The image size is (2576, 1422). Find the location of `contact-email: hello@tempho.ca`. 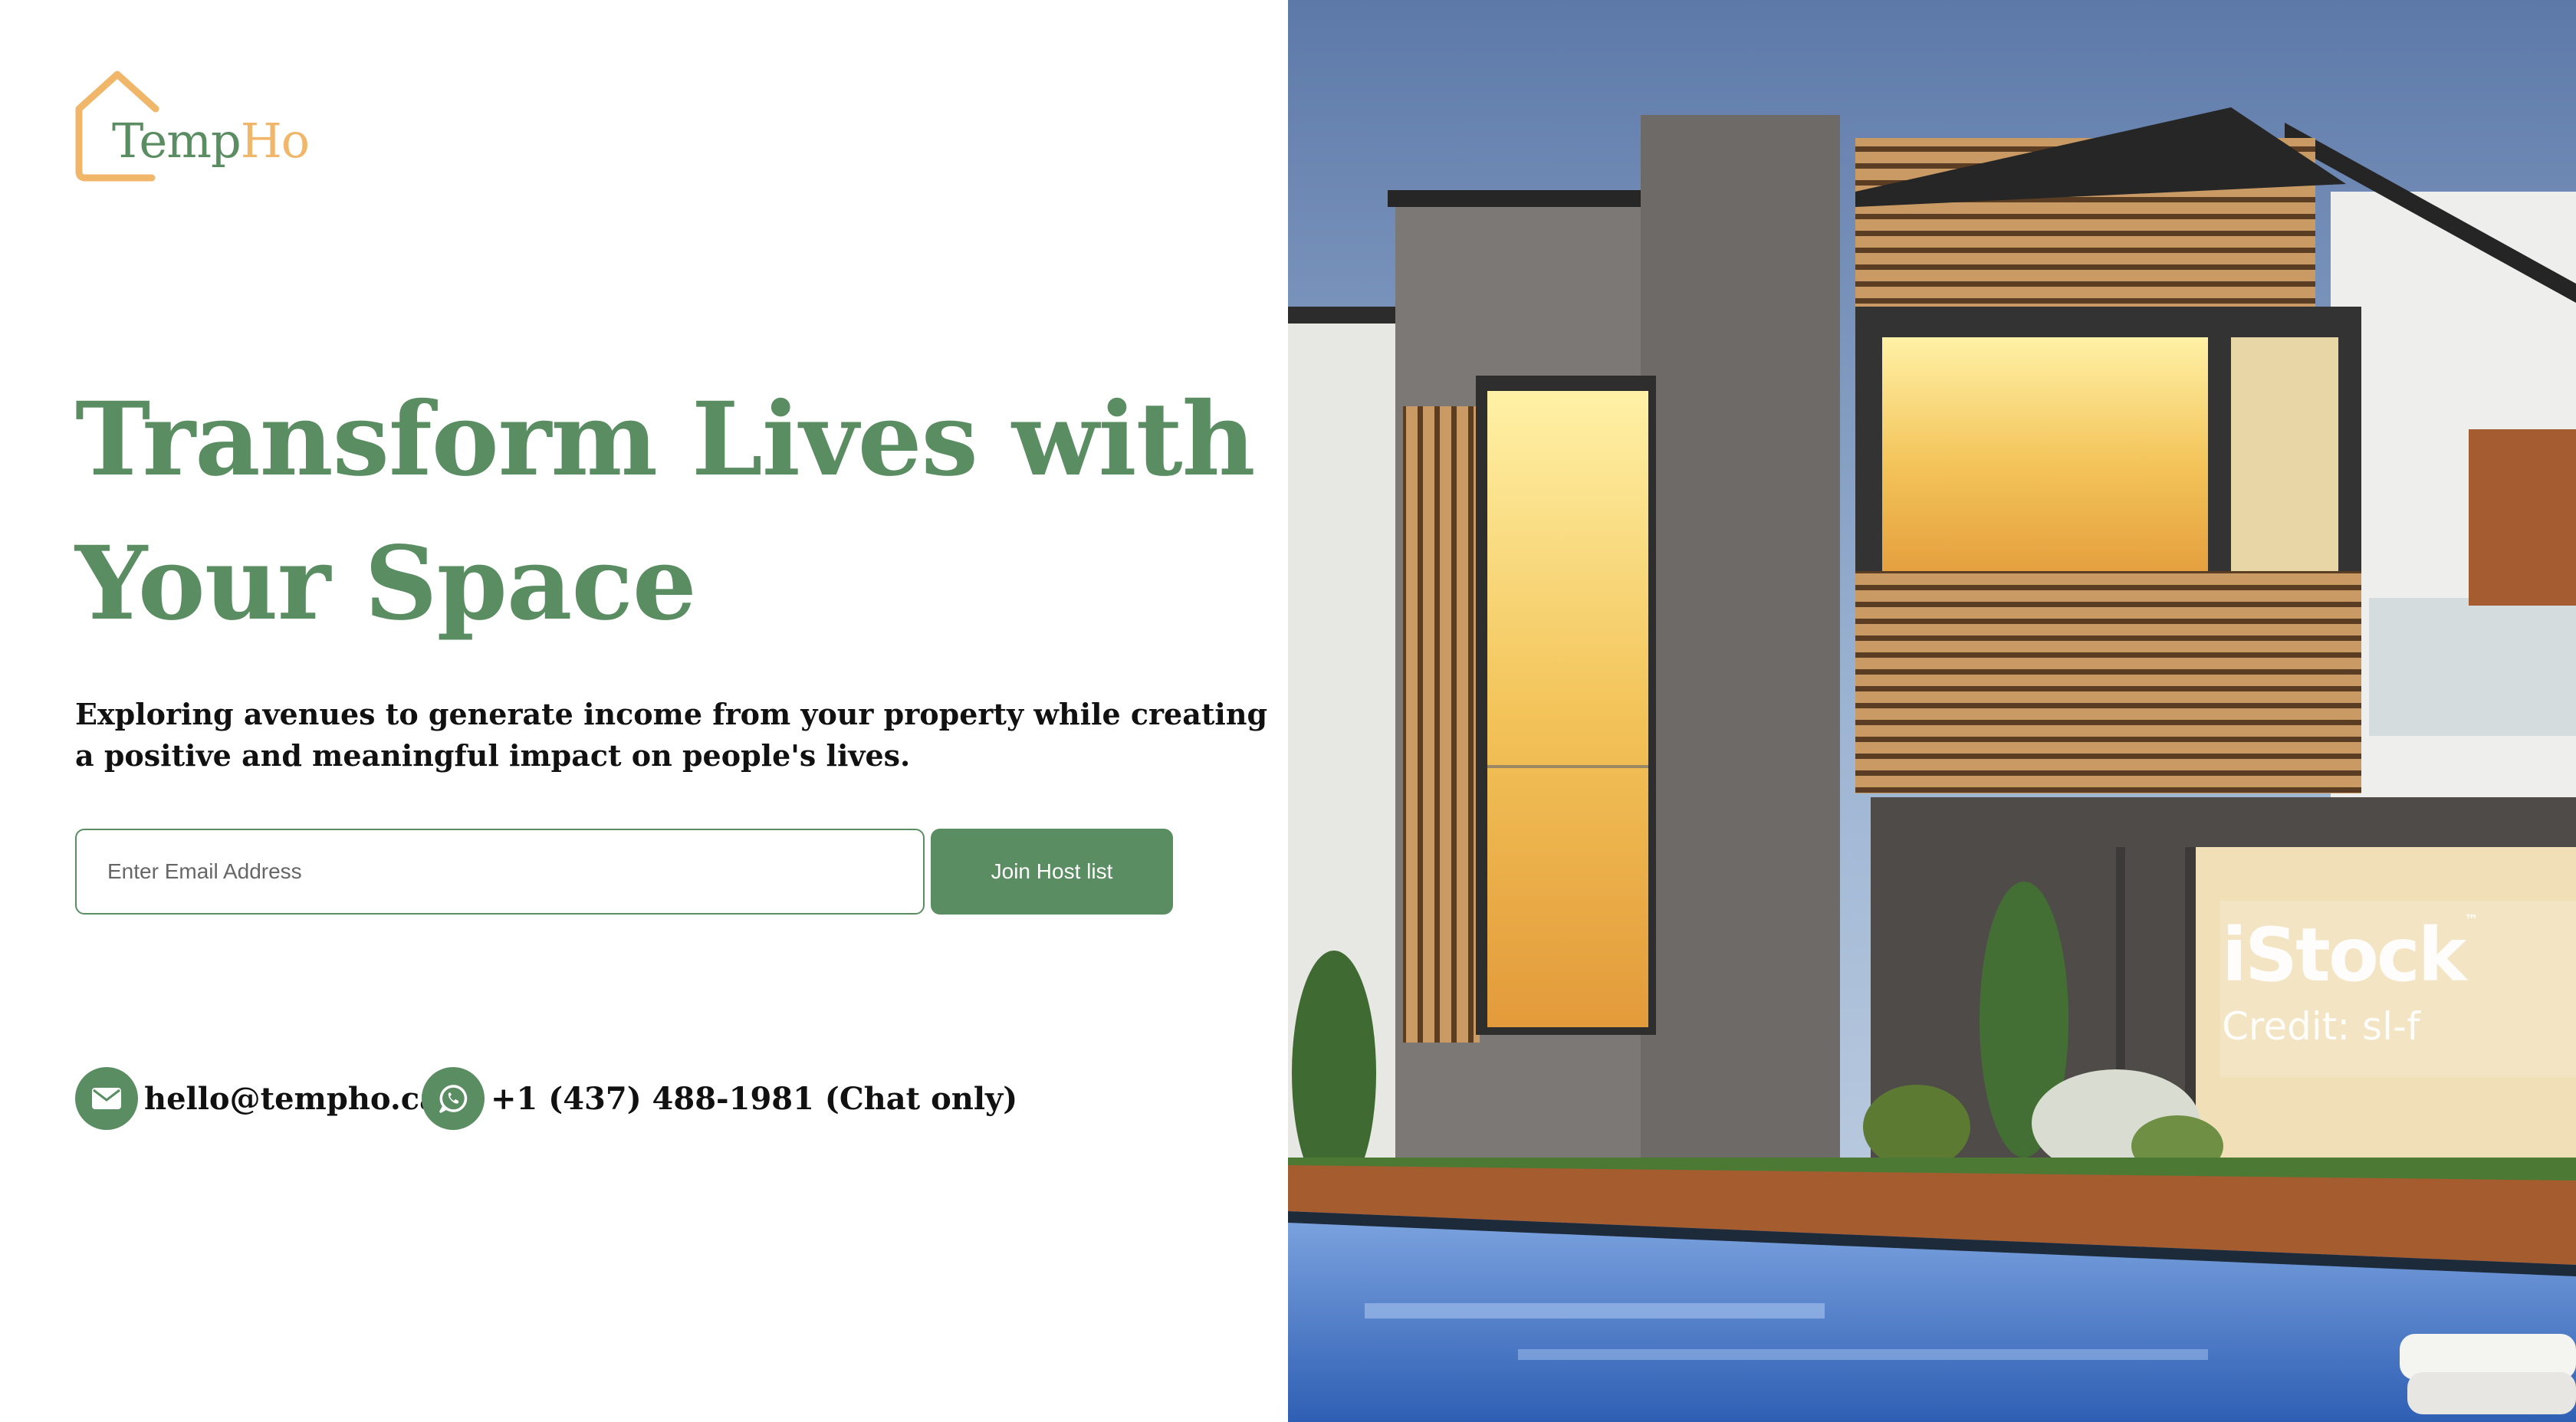

contact-email: hello@tempho.ca is located at coordinates (257, 1098).